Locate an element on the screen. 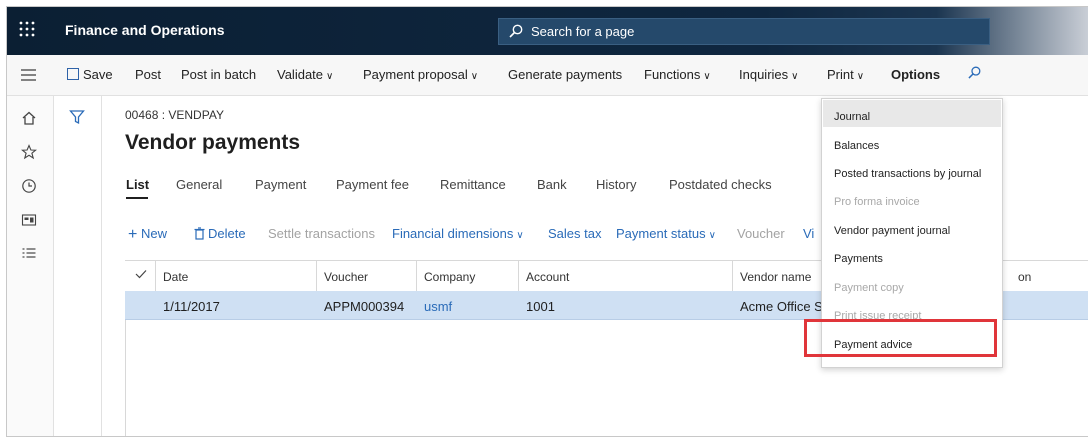 Image resolution: width=1088 pixels, height=437 pixels. column-header-company: Company is located at coordinates (449, 277).